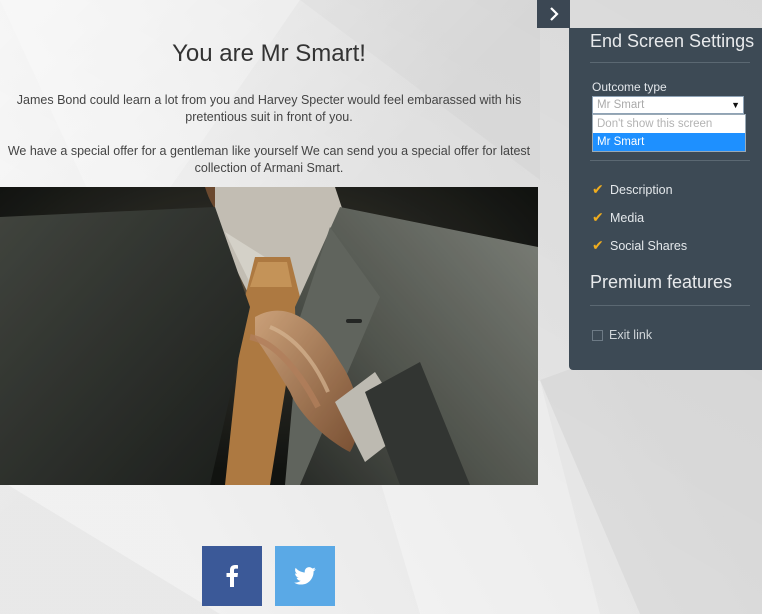  I want to click on exit-link-label: Exit link, so click(631, 335).